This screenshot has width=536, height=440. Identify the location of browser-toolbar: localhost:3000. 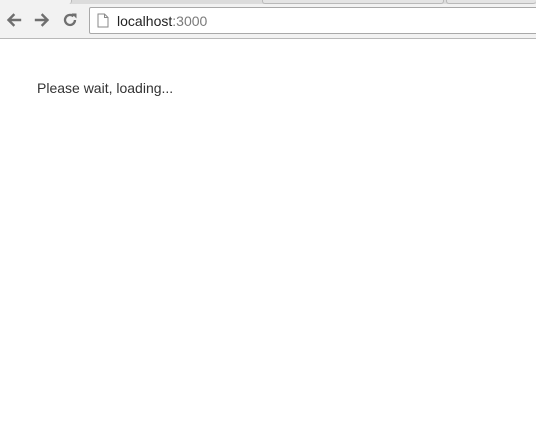
(268, 19).